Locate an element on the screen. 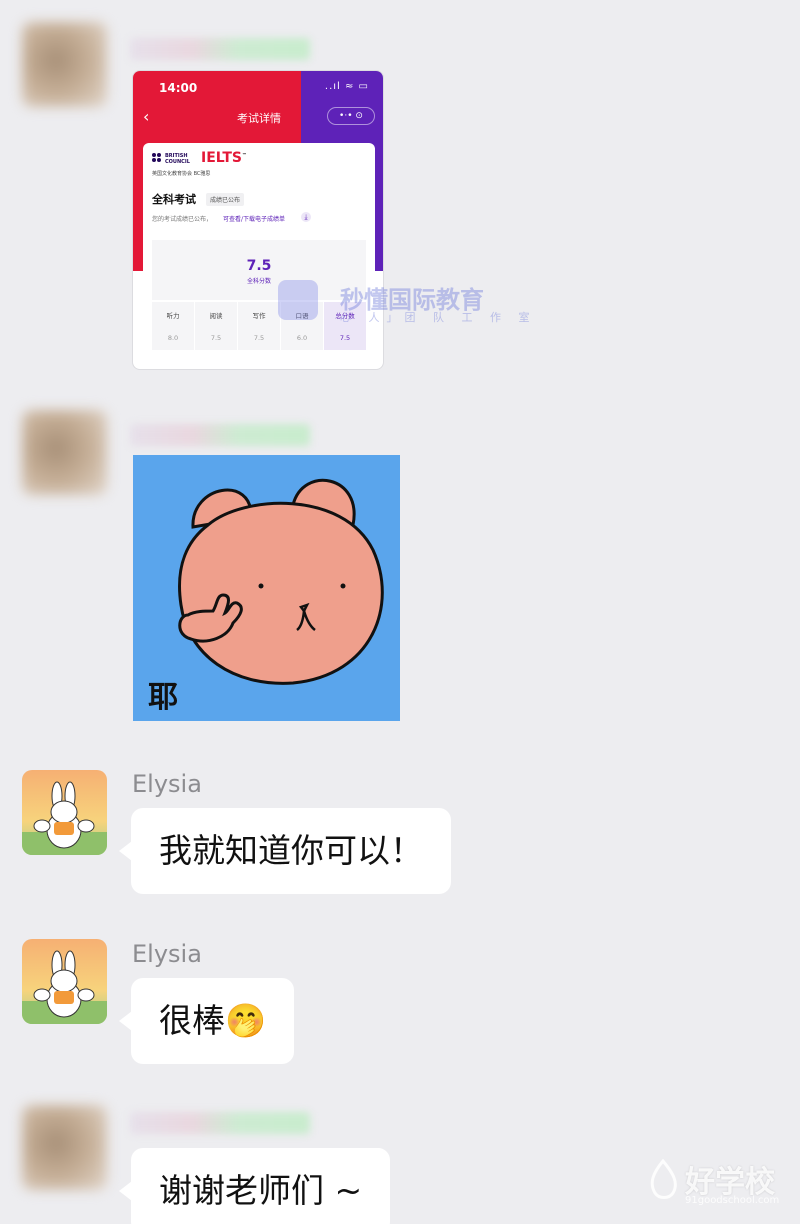 Image resolution: width=800 pixels, height=1224 pixels. overall-score-box: 7.5 全科分数 is located at coordinates (259, 270).